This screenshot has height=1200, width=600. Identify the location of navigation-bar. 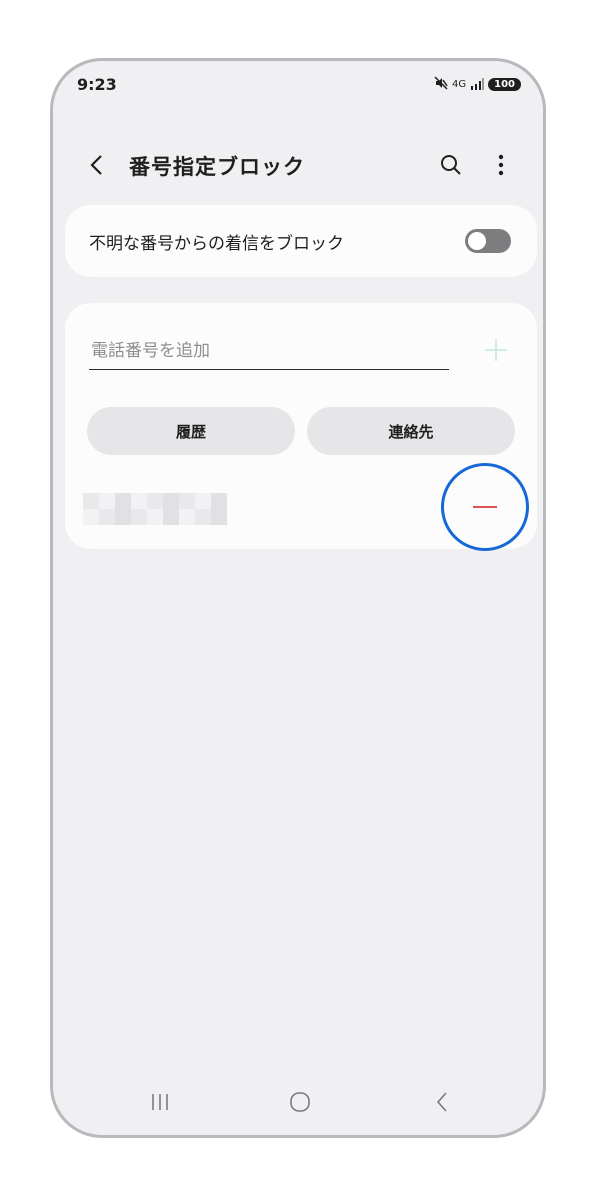
(298, 1105).